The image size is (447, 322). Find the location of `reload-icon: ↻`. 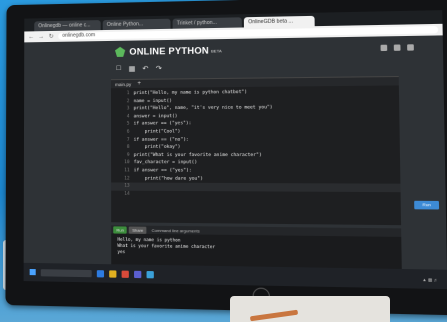

reload-icon: ↻ is located at coordinates (51, 36).